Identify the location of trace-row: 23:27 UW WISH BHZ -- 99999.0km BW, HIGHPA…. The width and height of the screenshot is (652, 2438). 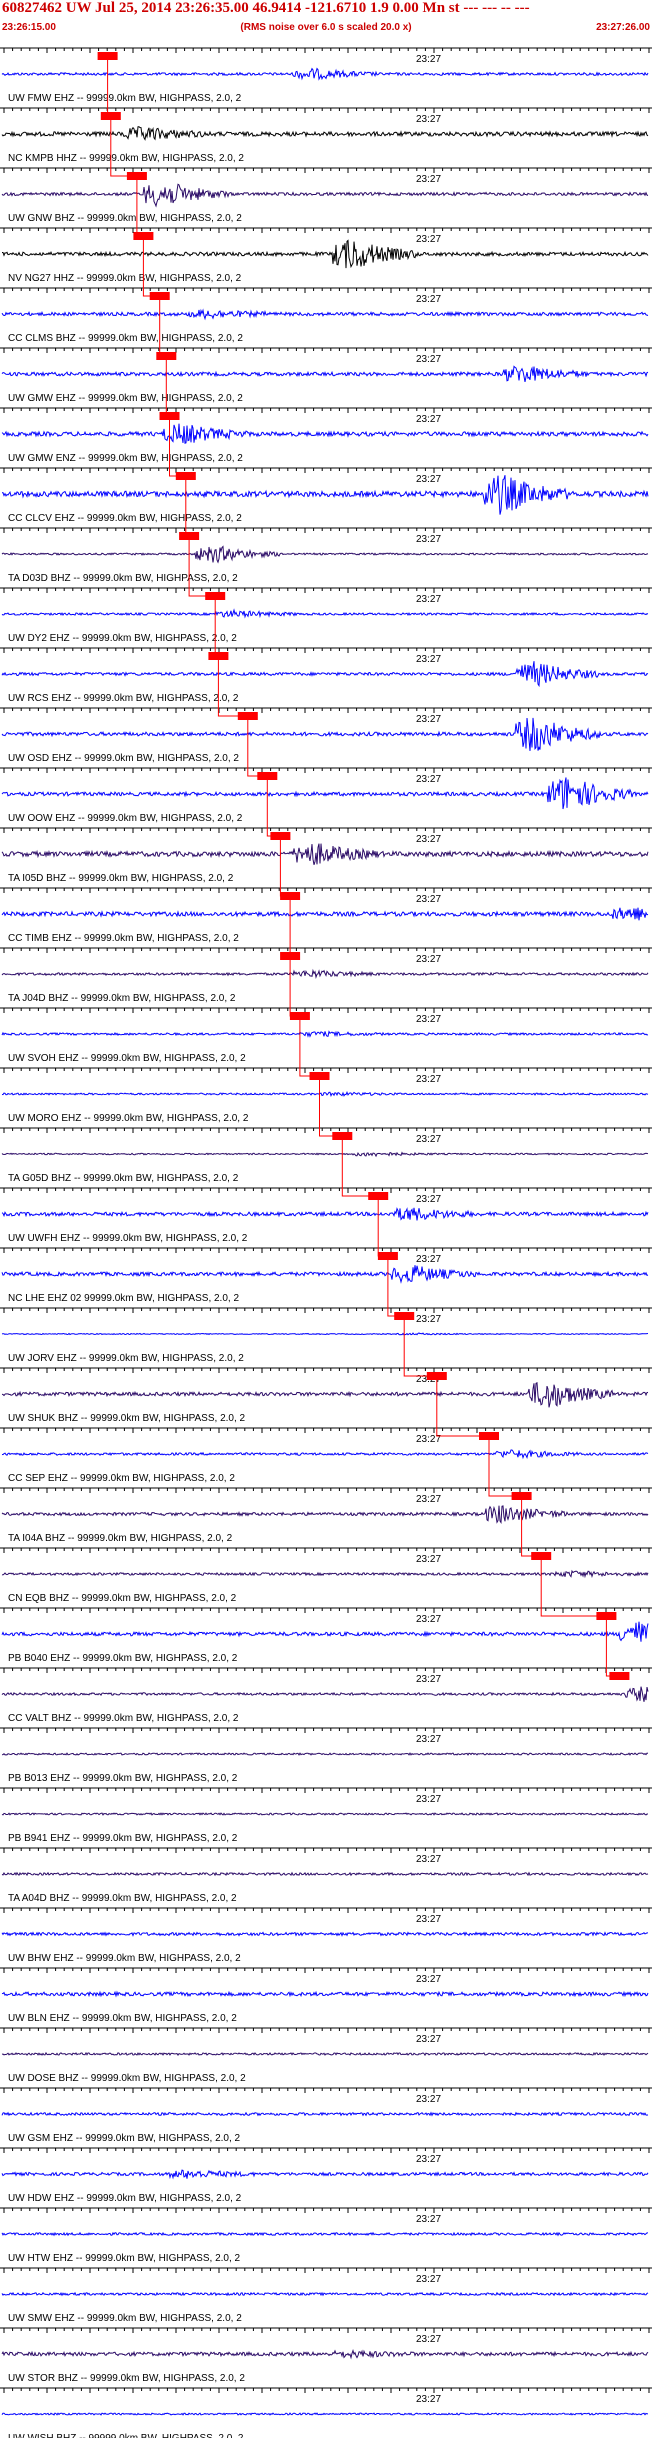
(326, 2412).